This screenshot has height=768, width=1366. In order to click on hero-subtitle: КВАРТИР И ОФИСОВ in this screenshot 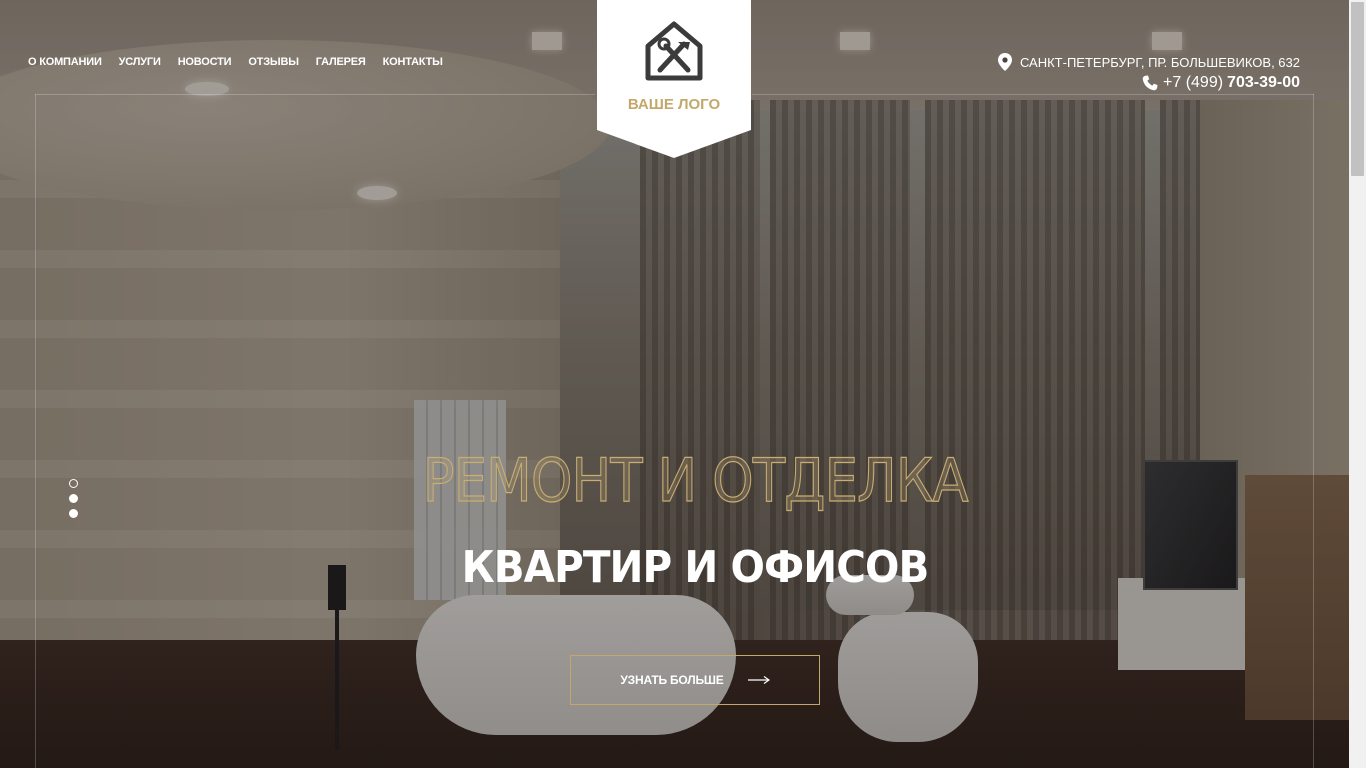, I will do `click(695, 567)`.